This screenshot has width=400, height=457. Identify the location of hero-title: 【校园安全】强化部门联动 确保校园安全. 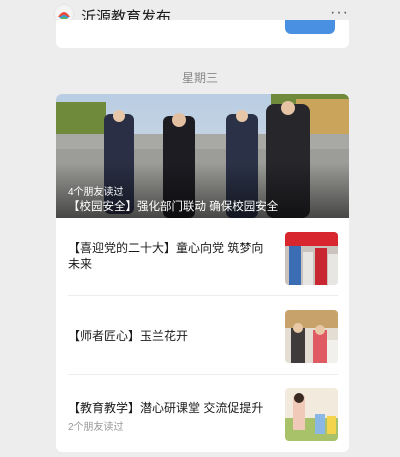
(173, 207).